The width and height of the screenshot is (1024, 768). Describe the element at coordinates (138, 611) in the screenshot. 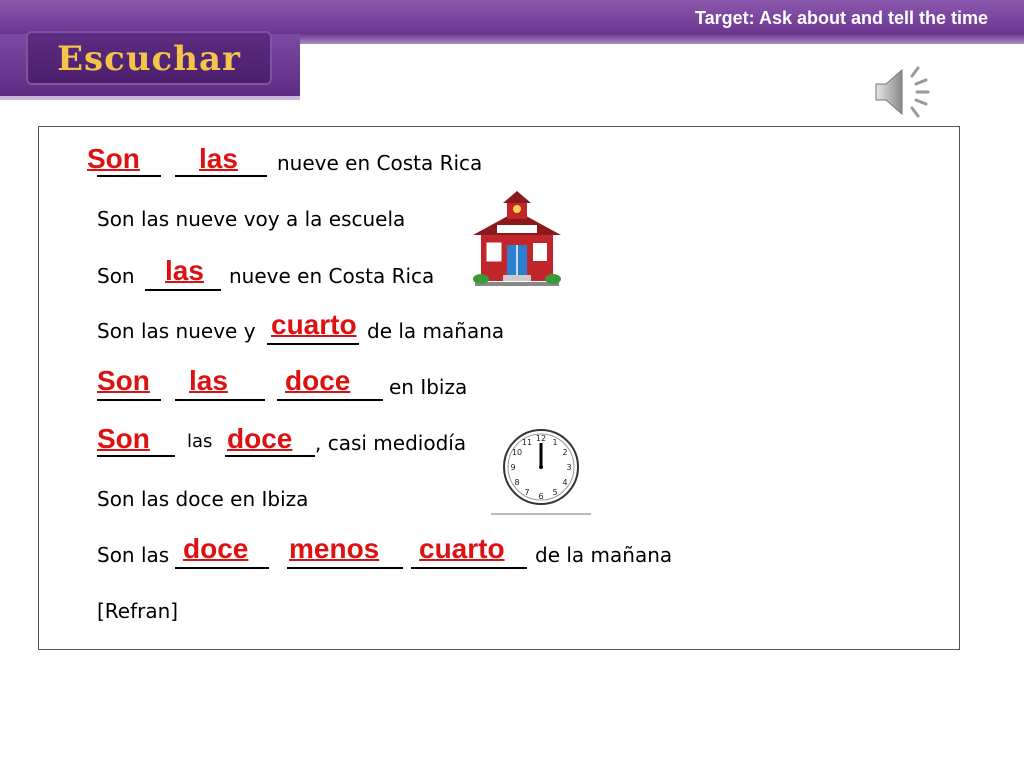

I see `worksheet-line-9: [Refran]` at that location.